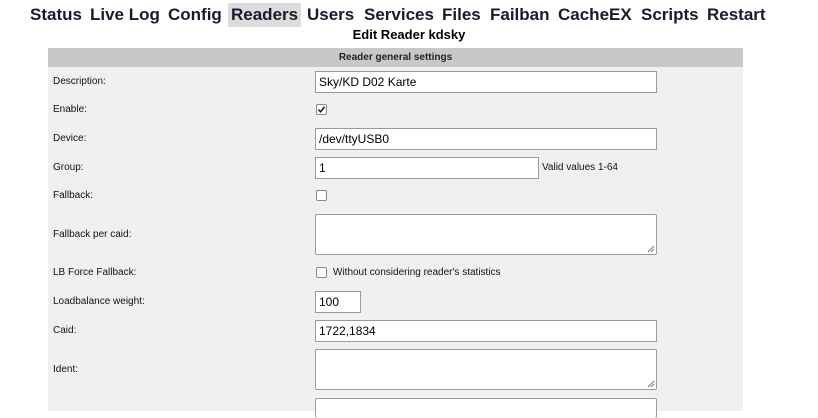 This screenshot has width=818, height=418. I want to click on ident-label: Ident:, so click(66, 369).